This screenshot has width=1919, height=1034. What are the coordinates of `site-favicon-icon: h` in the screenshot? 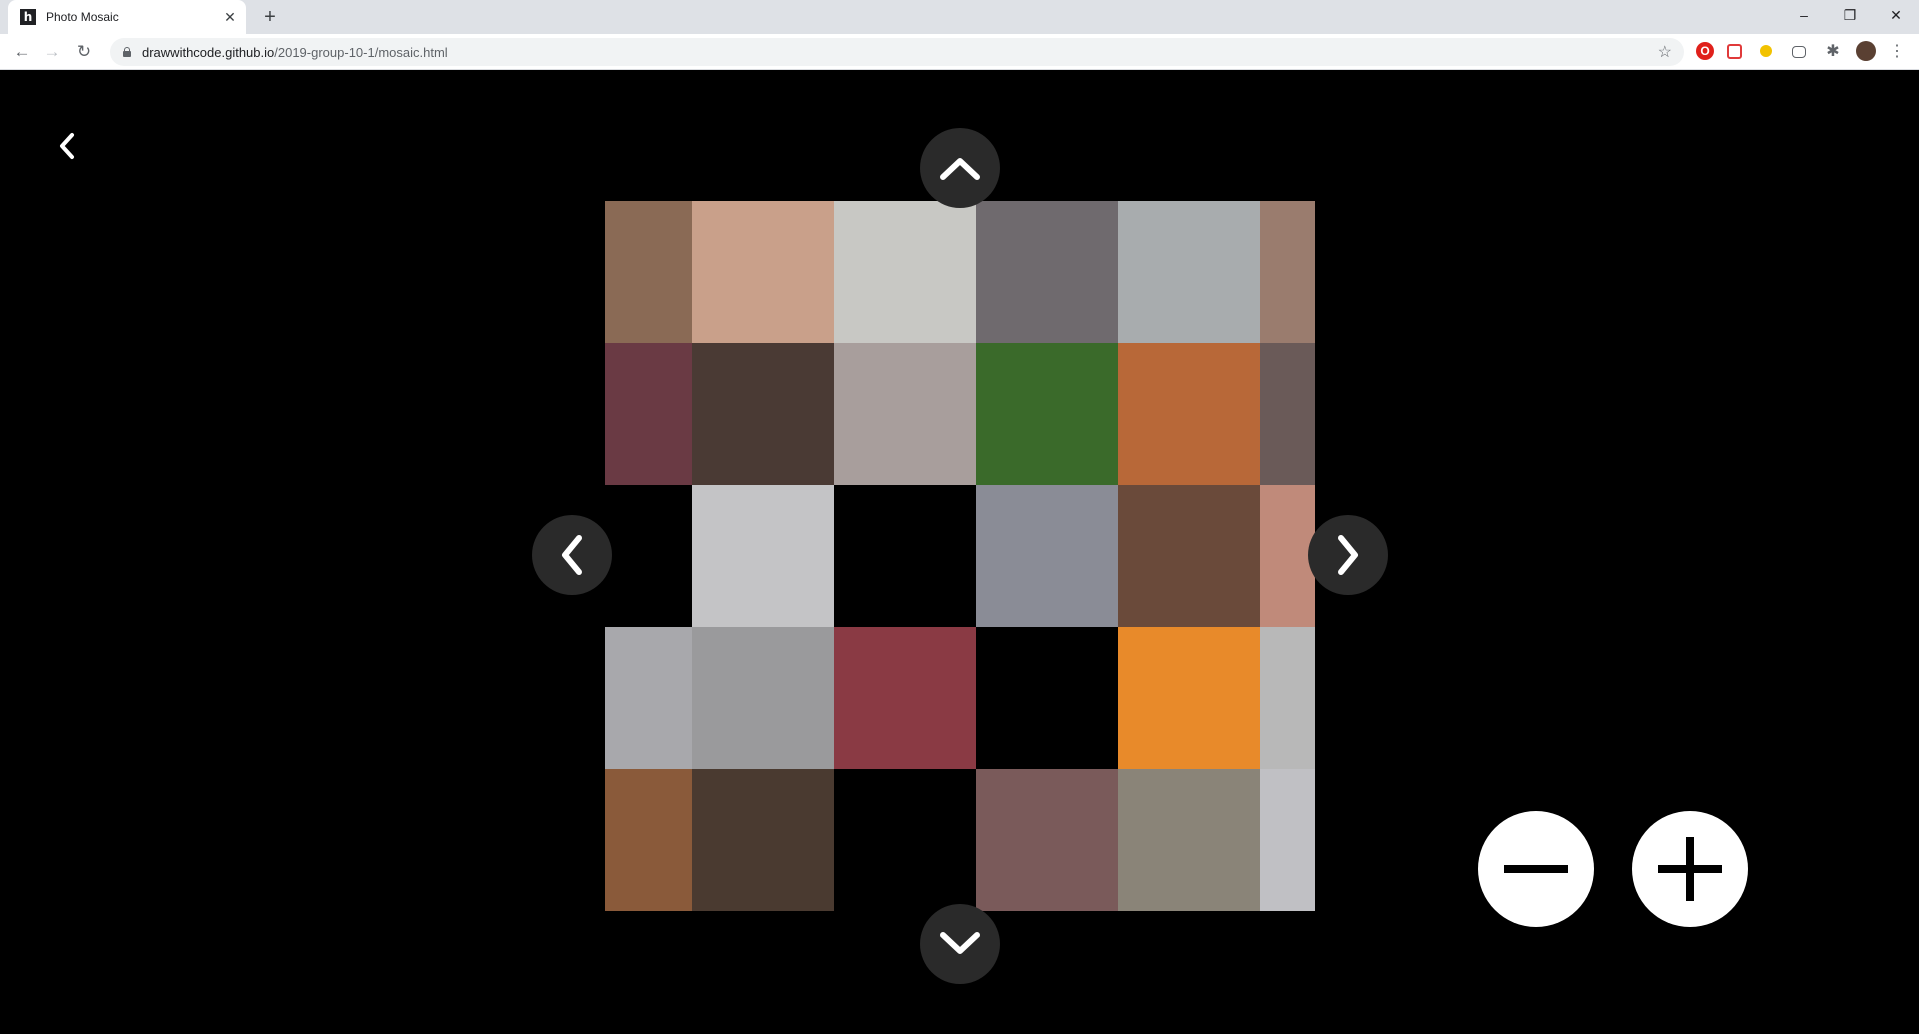 It's located at (28, 17).